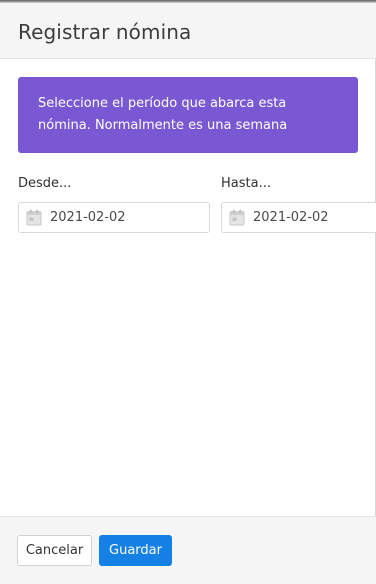  I want to click on to-date-input: 2021-02-02, so click(298, 217).